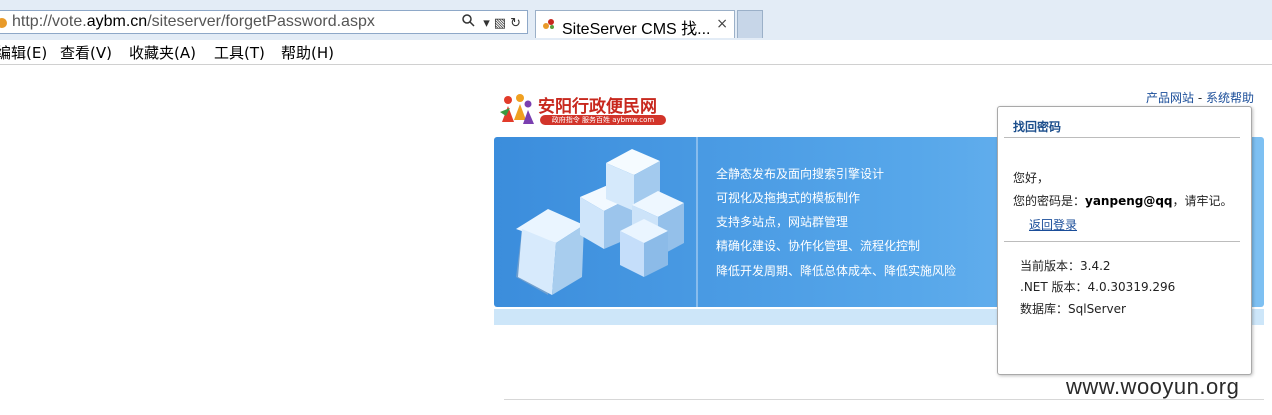 This screenshot has height=415, width=1272. Describe the element at coordinates (1031, 178) in the screenshot. I see `greeting-text: 您好，` at that location.